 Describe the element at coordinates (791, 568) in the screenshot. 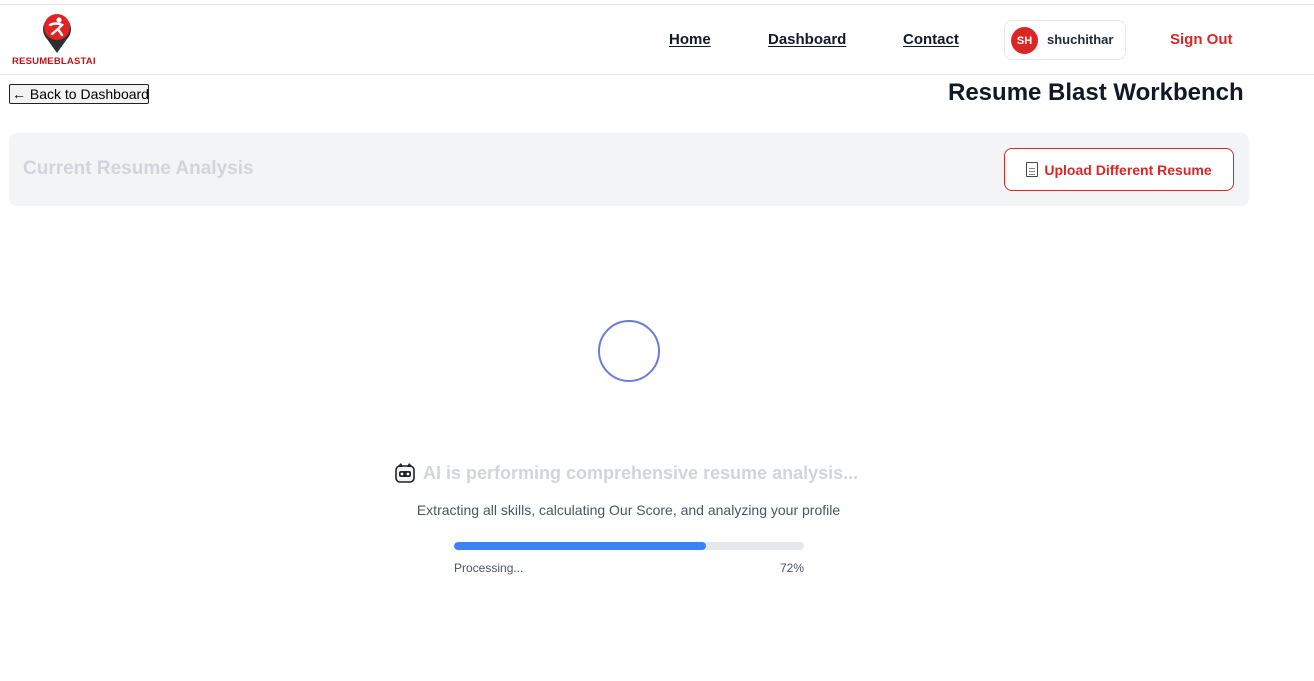

I see `progress-percent: 72%` at that location.